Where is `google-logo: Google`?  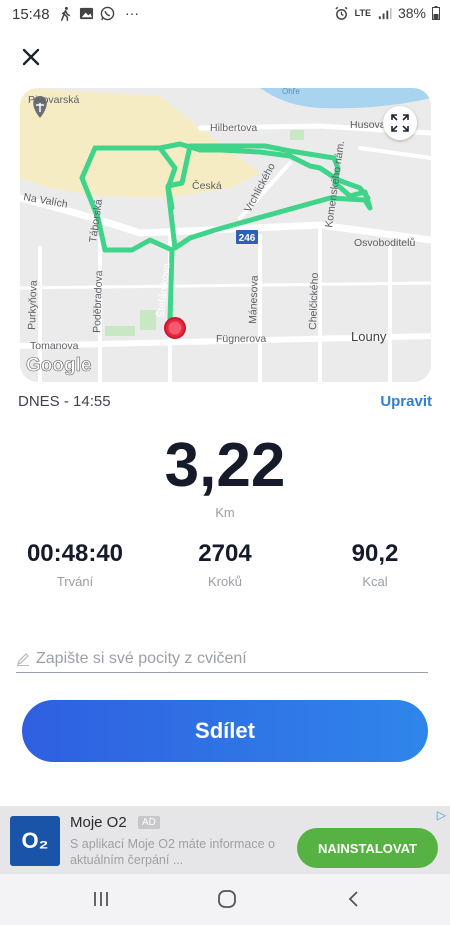 google-logo: Google is located at coordinates (58, 365).